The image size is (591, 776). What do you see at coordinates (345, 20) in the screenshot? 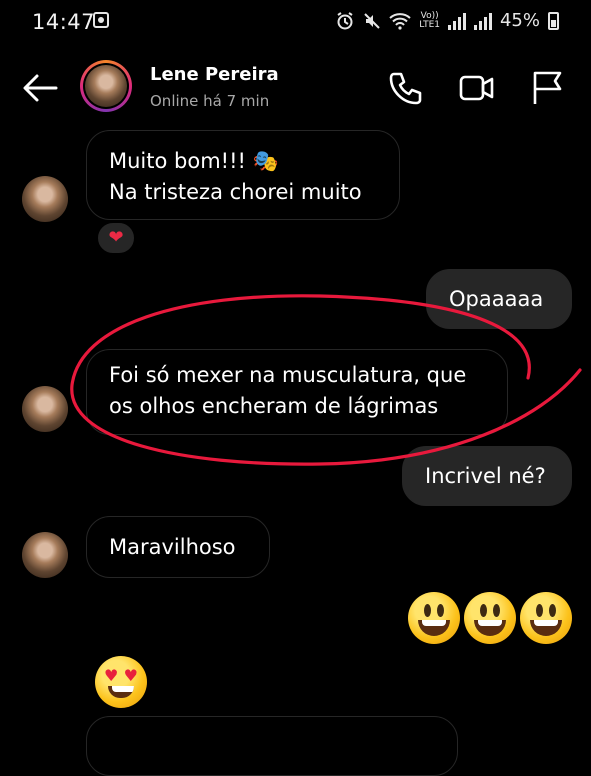
I see `alarm-icon` at bounding box center [345, 20].